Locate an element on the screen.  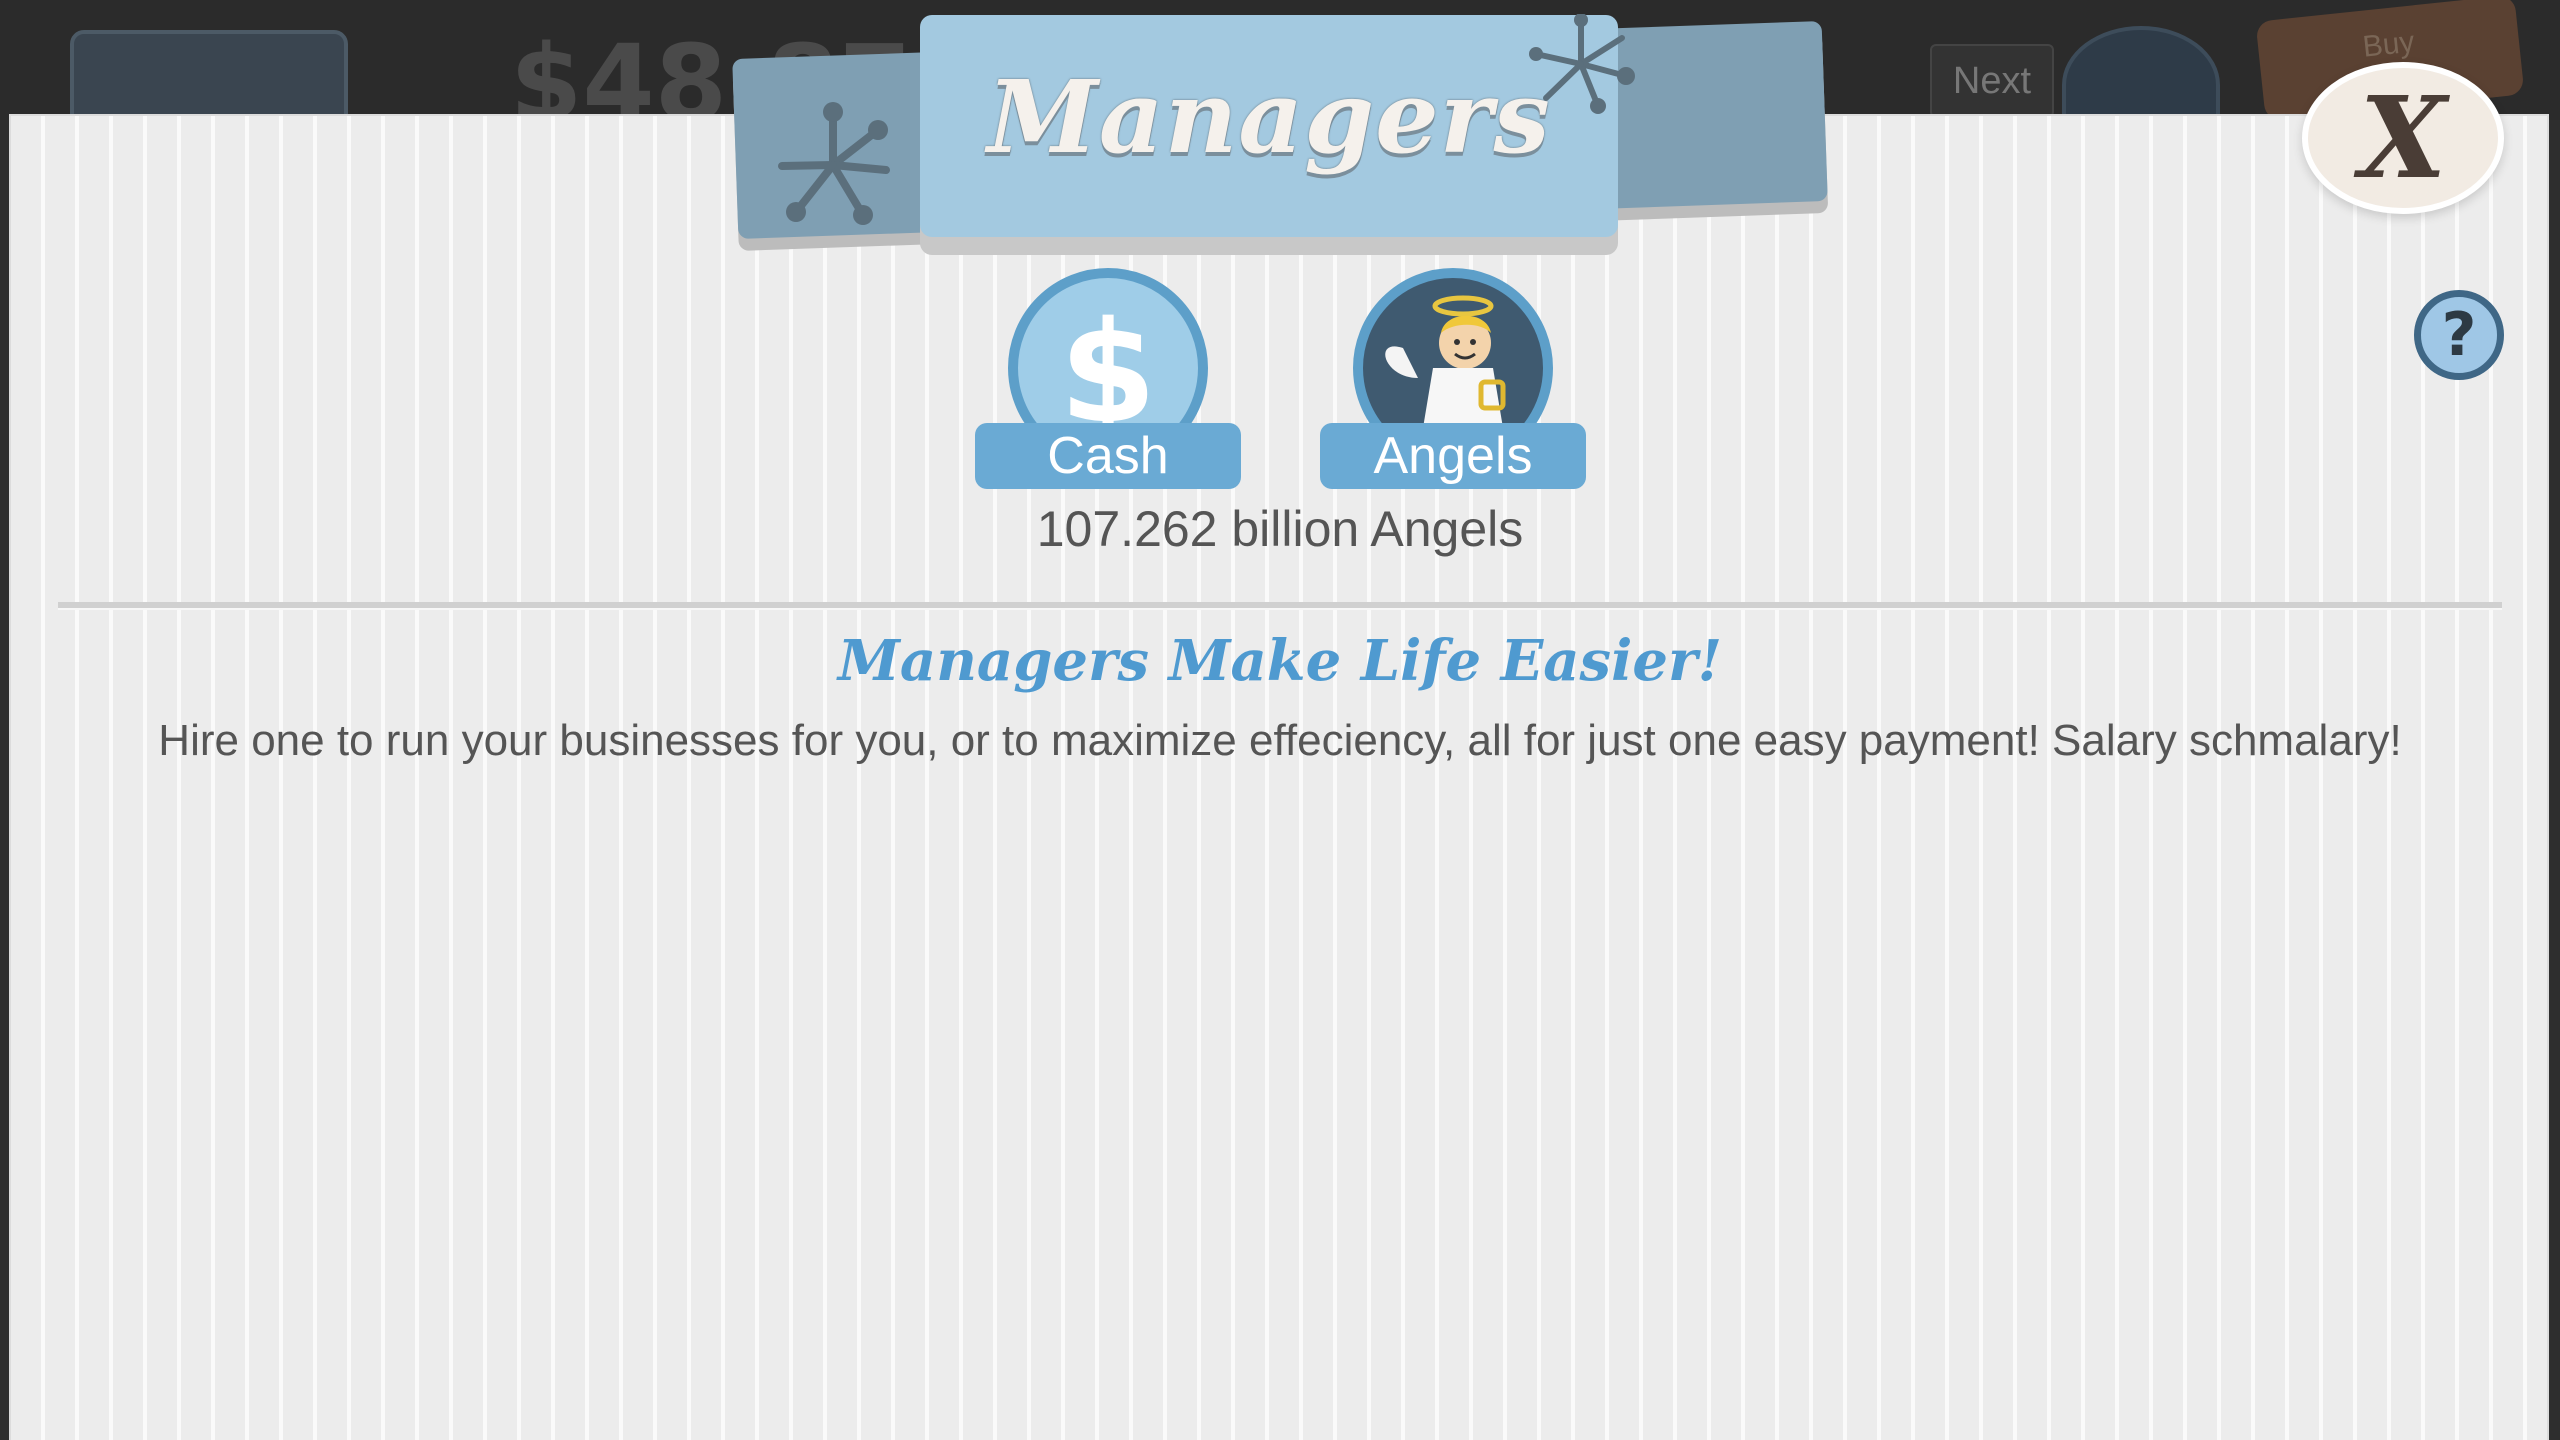
tab-cash: $ Cash is located at coordinates (1108, 379).